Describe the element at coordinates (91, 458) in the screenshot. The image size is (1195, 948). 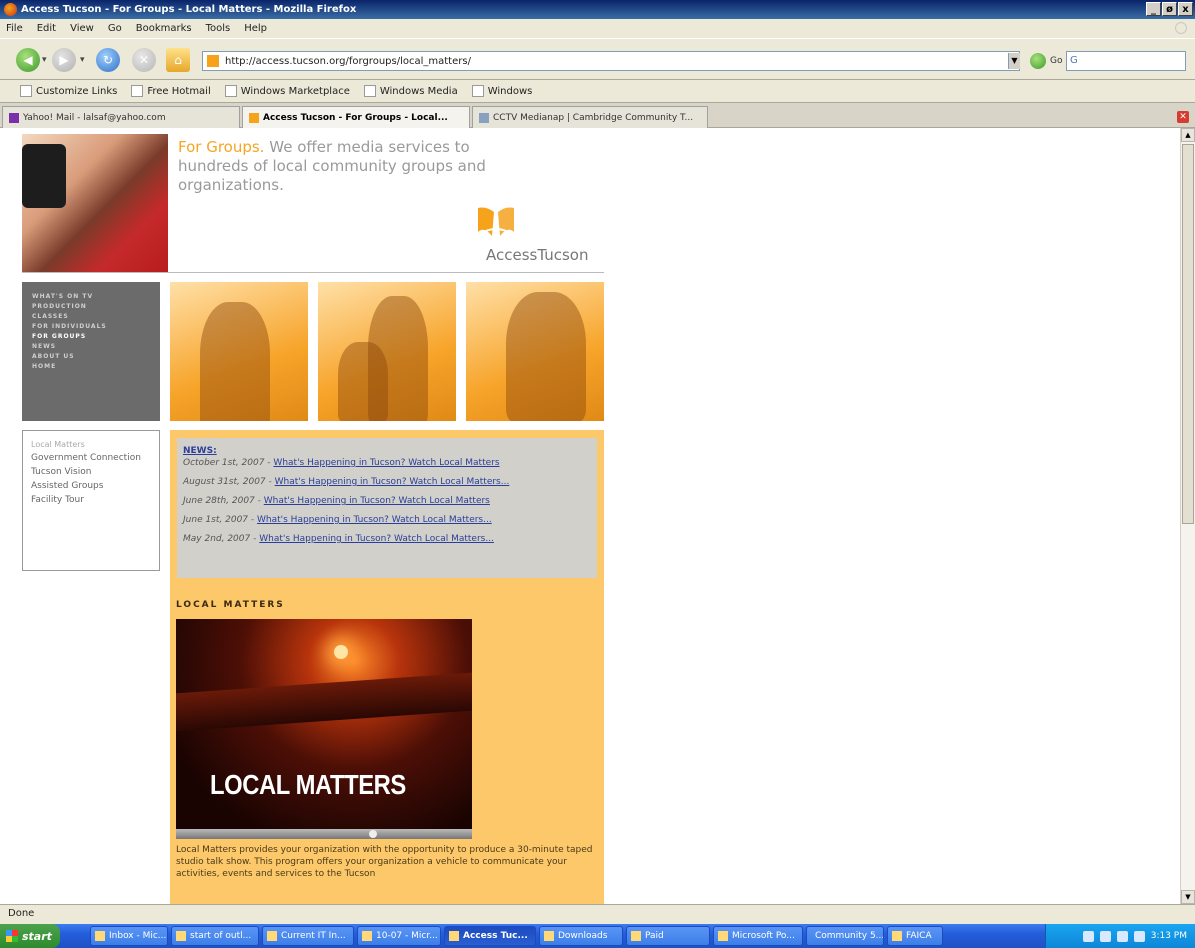
I see `sublink-government-connection: Government Connection` at that location.